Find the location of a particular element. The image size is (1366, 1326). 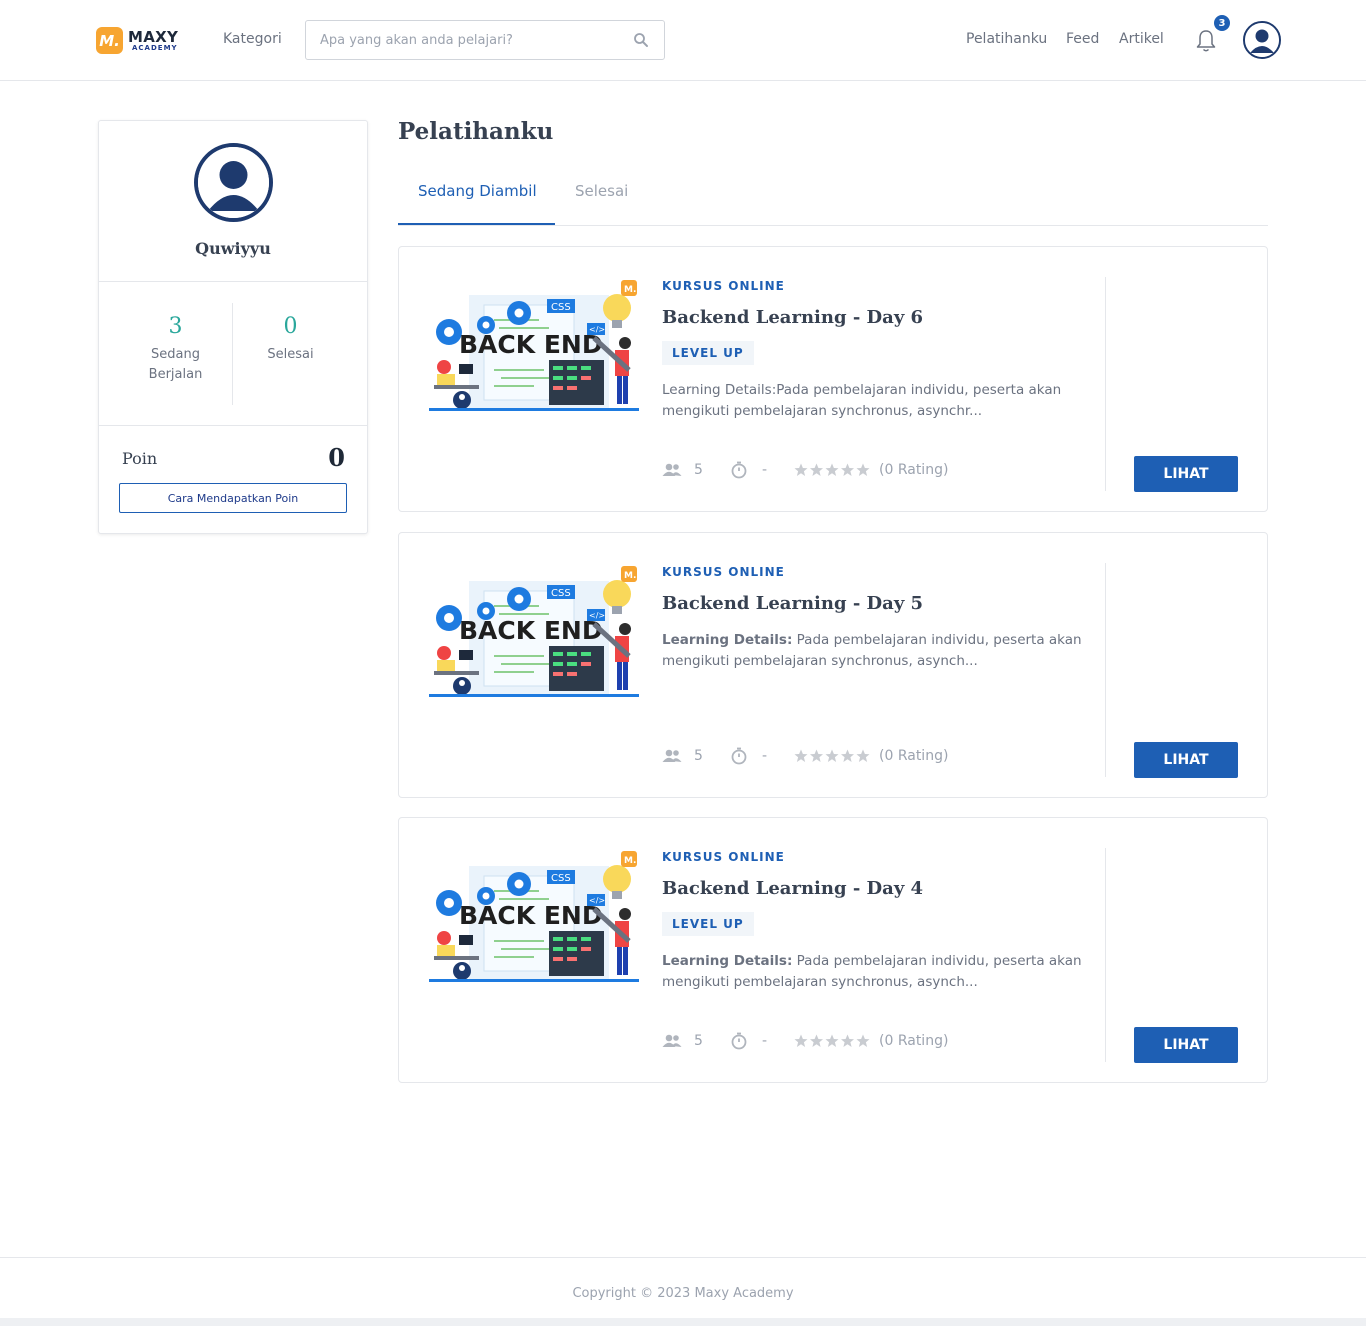

poin-value: 0 is located at coordinates (336, 457).